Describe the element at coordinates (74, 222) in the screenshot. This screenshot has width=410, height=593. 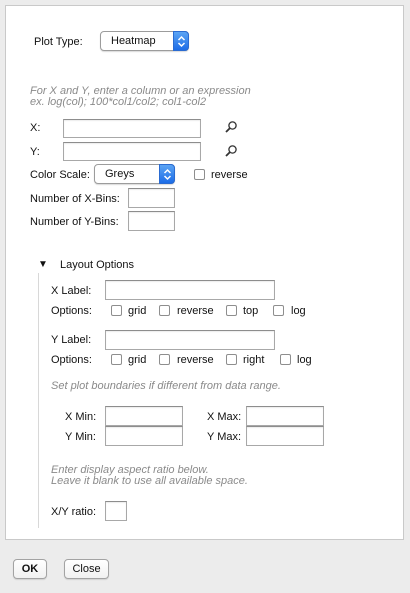
I see `ybins-label: Number of Y-Bins:` at that location.